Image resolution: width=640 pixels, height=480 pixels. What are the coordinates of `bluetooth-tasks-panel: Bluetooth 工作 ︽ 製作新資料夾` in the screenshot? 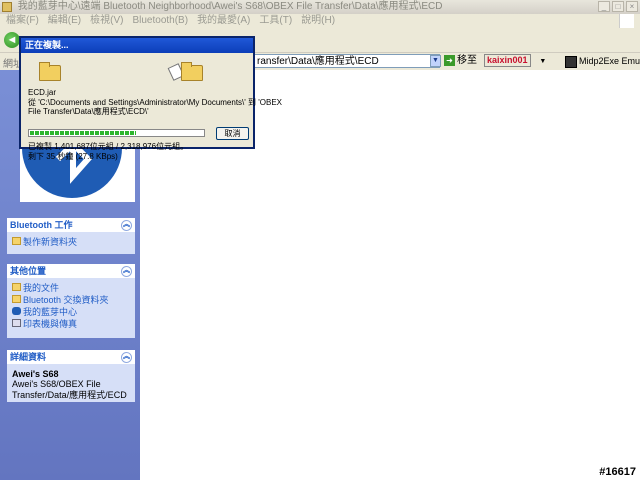 It's located at (71, 236).